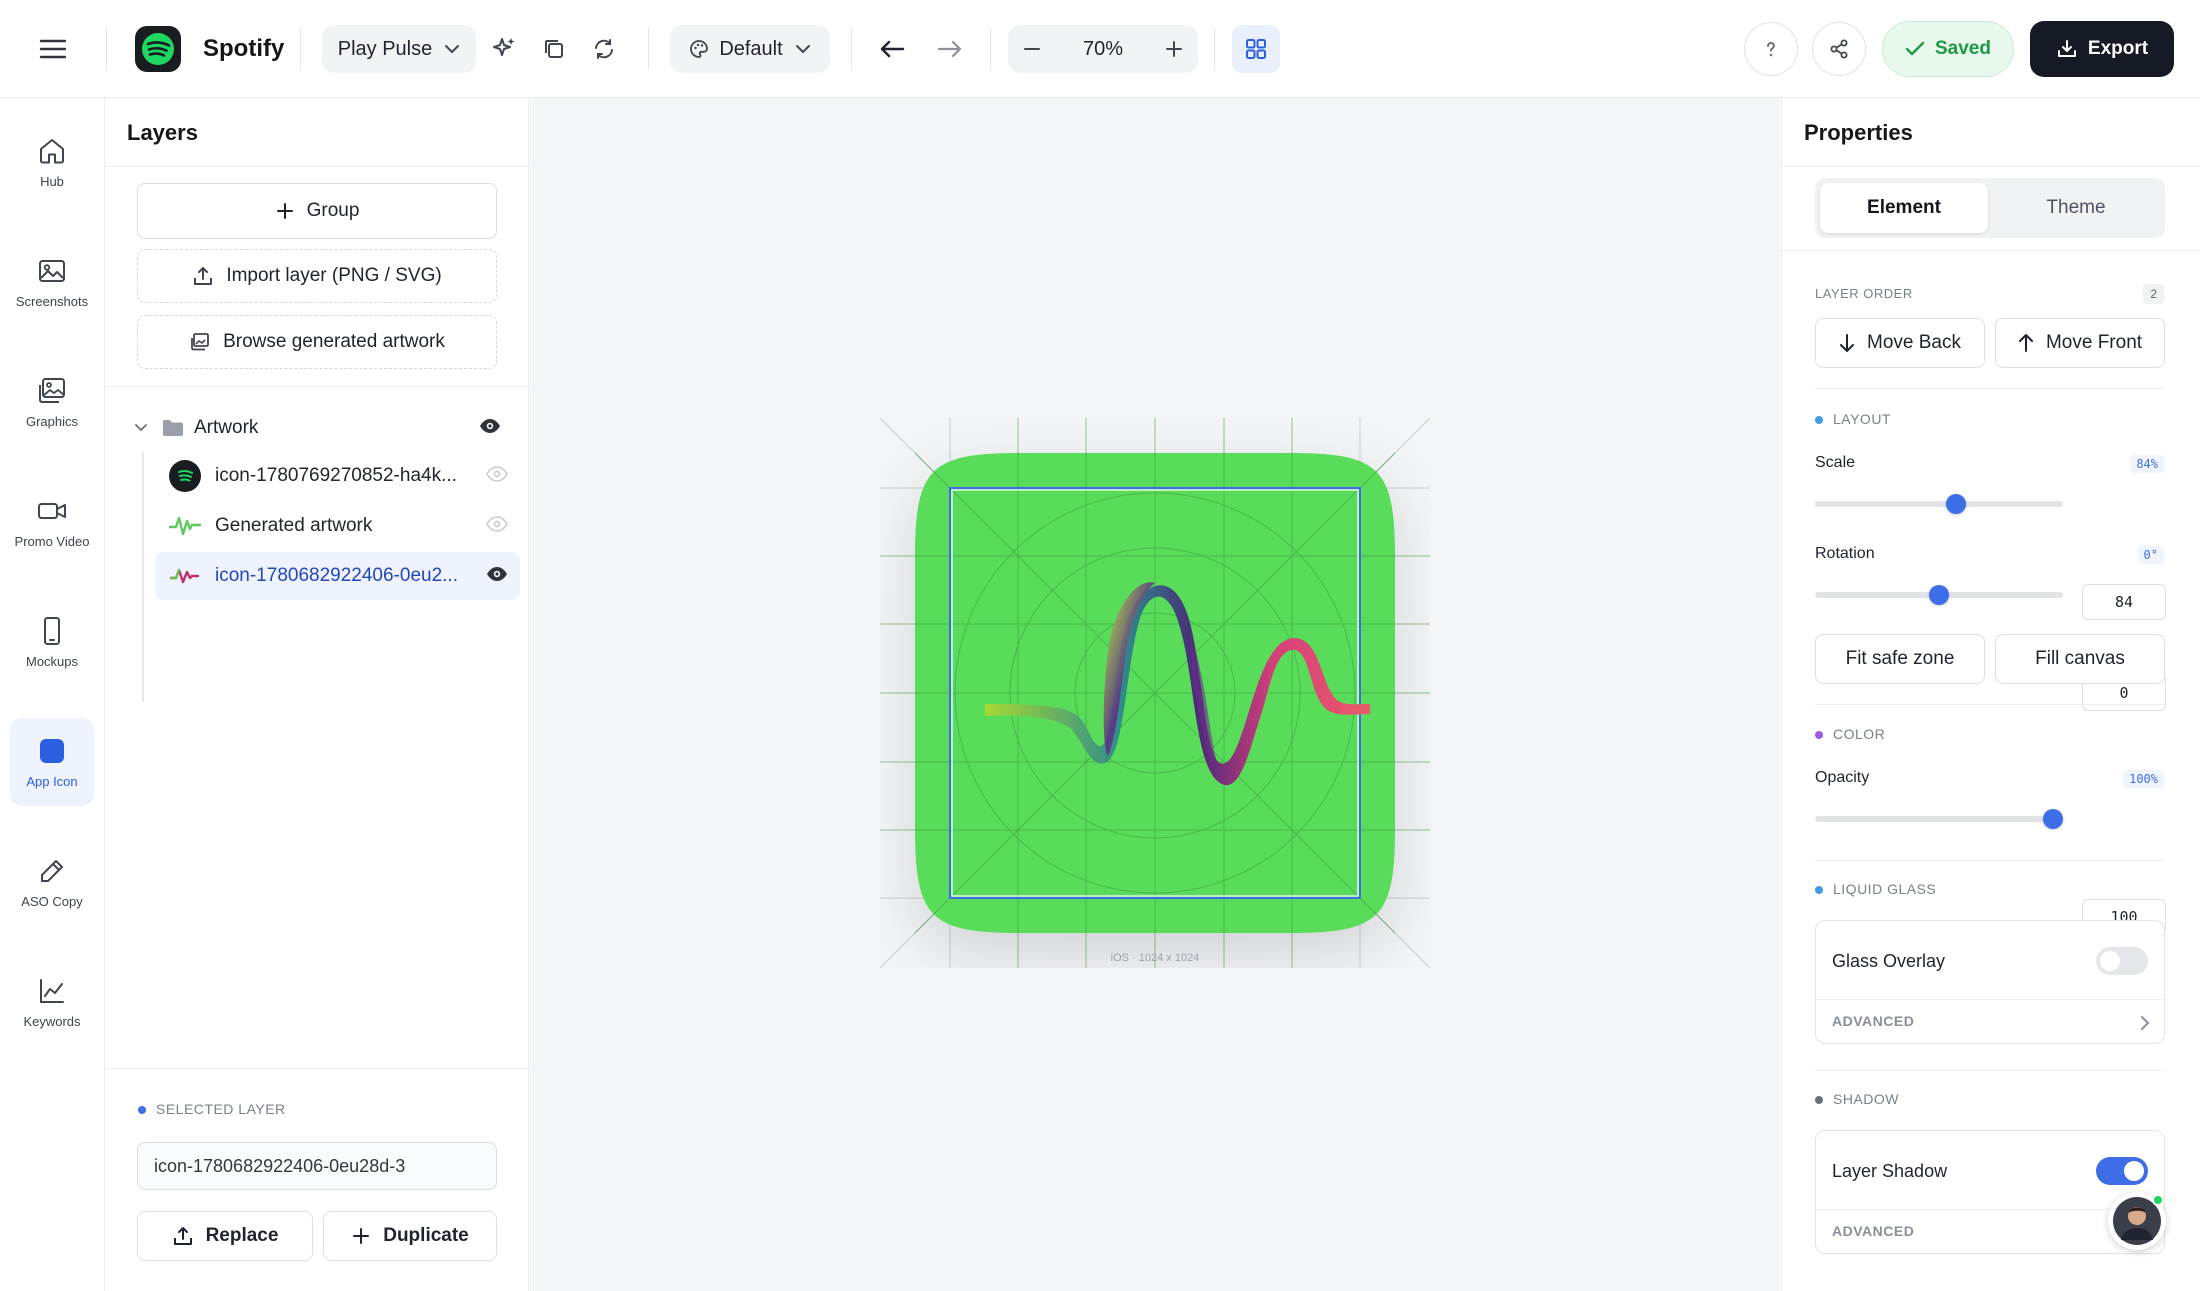 The width and height of the screenshot is (2200, 1291). Describe the element at coordinates (52, 522) in the screenshot. I see `nav-promo-video: Promo Video` at that location.